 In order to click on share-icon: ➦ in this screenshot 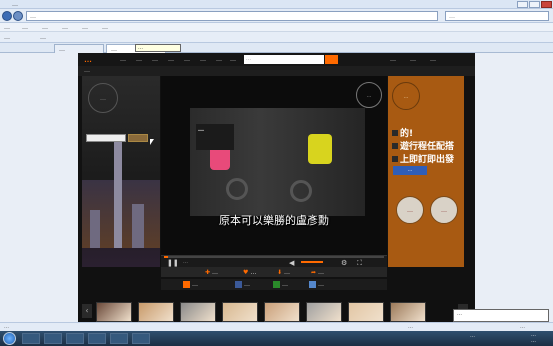, I will do `click(314, 272)`.